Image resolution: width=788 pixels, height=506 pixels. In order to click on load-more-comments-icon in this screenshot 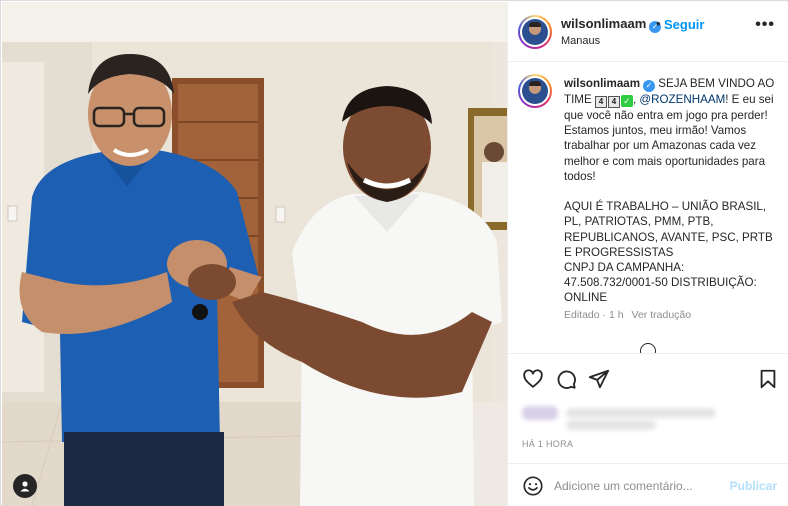, I will do `click(648, 348)`.